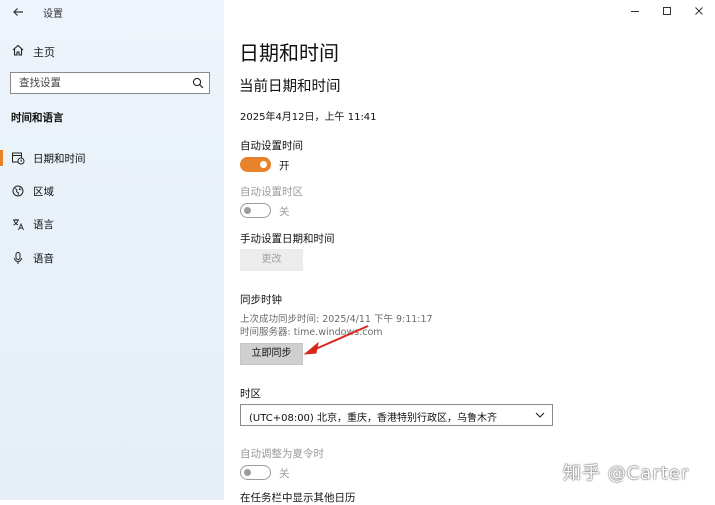 Image resolution: width=715 pixels, height=505 pixels. Describe the element at coordinates (18, 50) in the screenshot. I see `home-icon` at that location.